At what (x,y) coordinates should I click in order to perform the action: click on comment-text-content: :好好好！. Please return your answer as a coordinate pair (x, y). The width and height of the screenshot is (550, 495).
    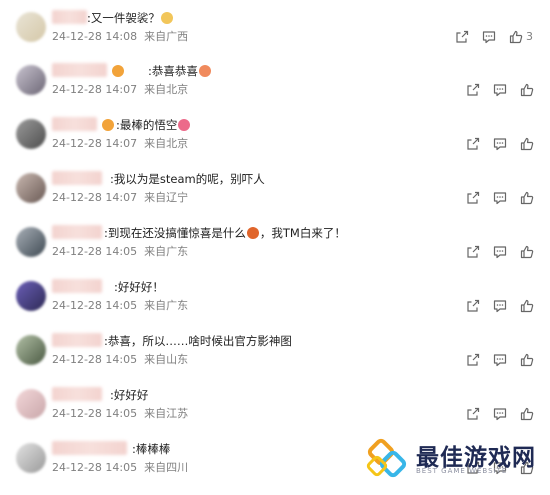
    Looking at the image, I should click on (139, 287).